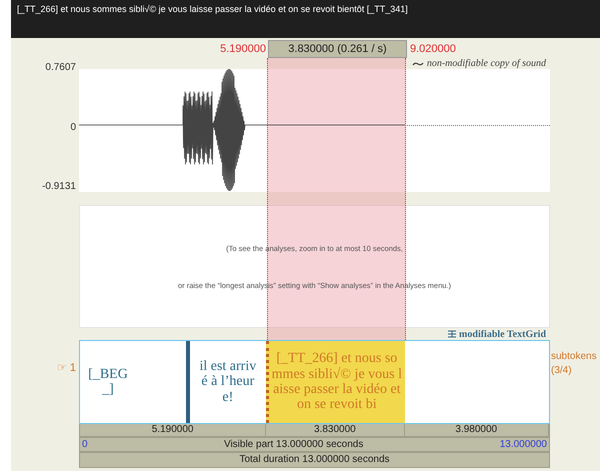 Image resolution: width=600 pixels, height=471 pixels. What do you see at coordinates (133, 382) in the screenshot?
I see `interval: [_BEG_]` at bounding box center [133, 382].